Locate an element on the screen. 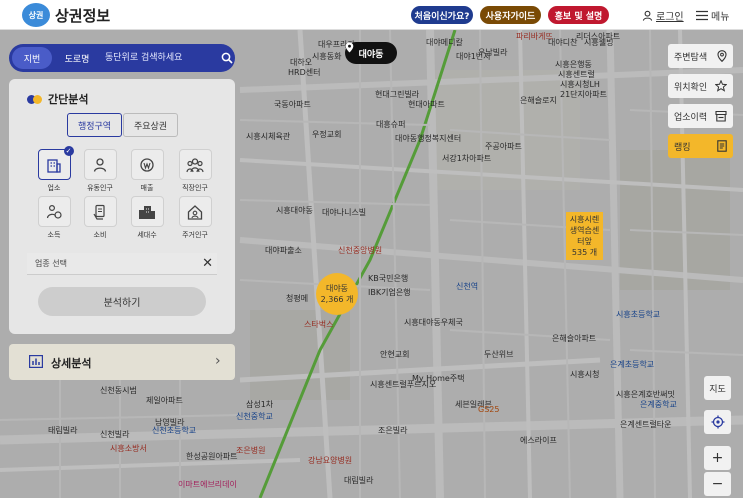 The height and width of the screenshot is (498, 743). tag-line: 시흥시렌 is located at coordinates (584, 219).